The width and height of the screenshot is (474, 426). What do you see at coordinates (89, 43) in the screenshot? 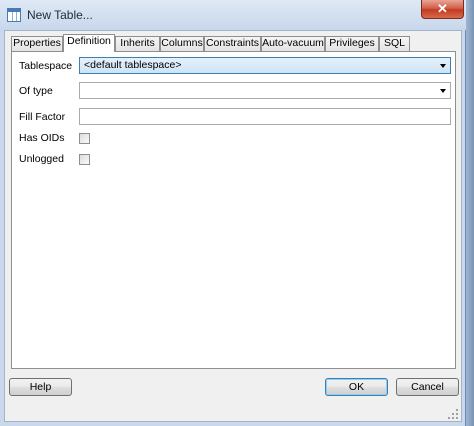
I see `tab-definition: Definition` at bounding box center [89, 43].